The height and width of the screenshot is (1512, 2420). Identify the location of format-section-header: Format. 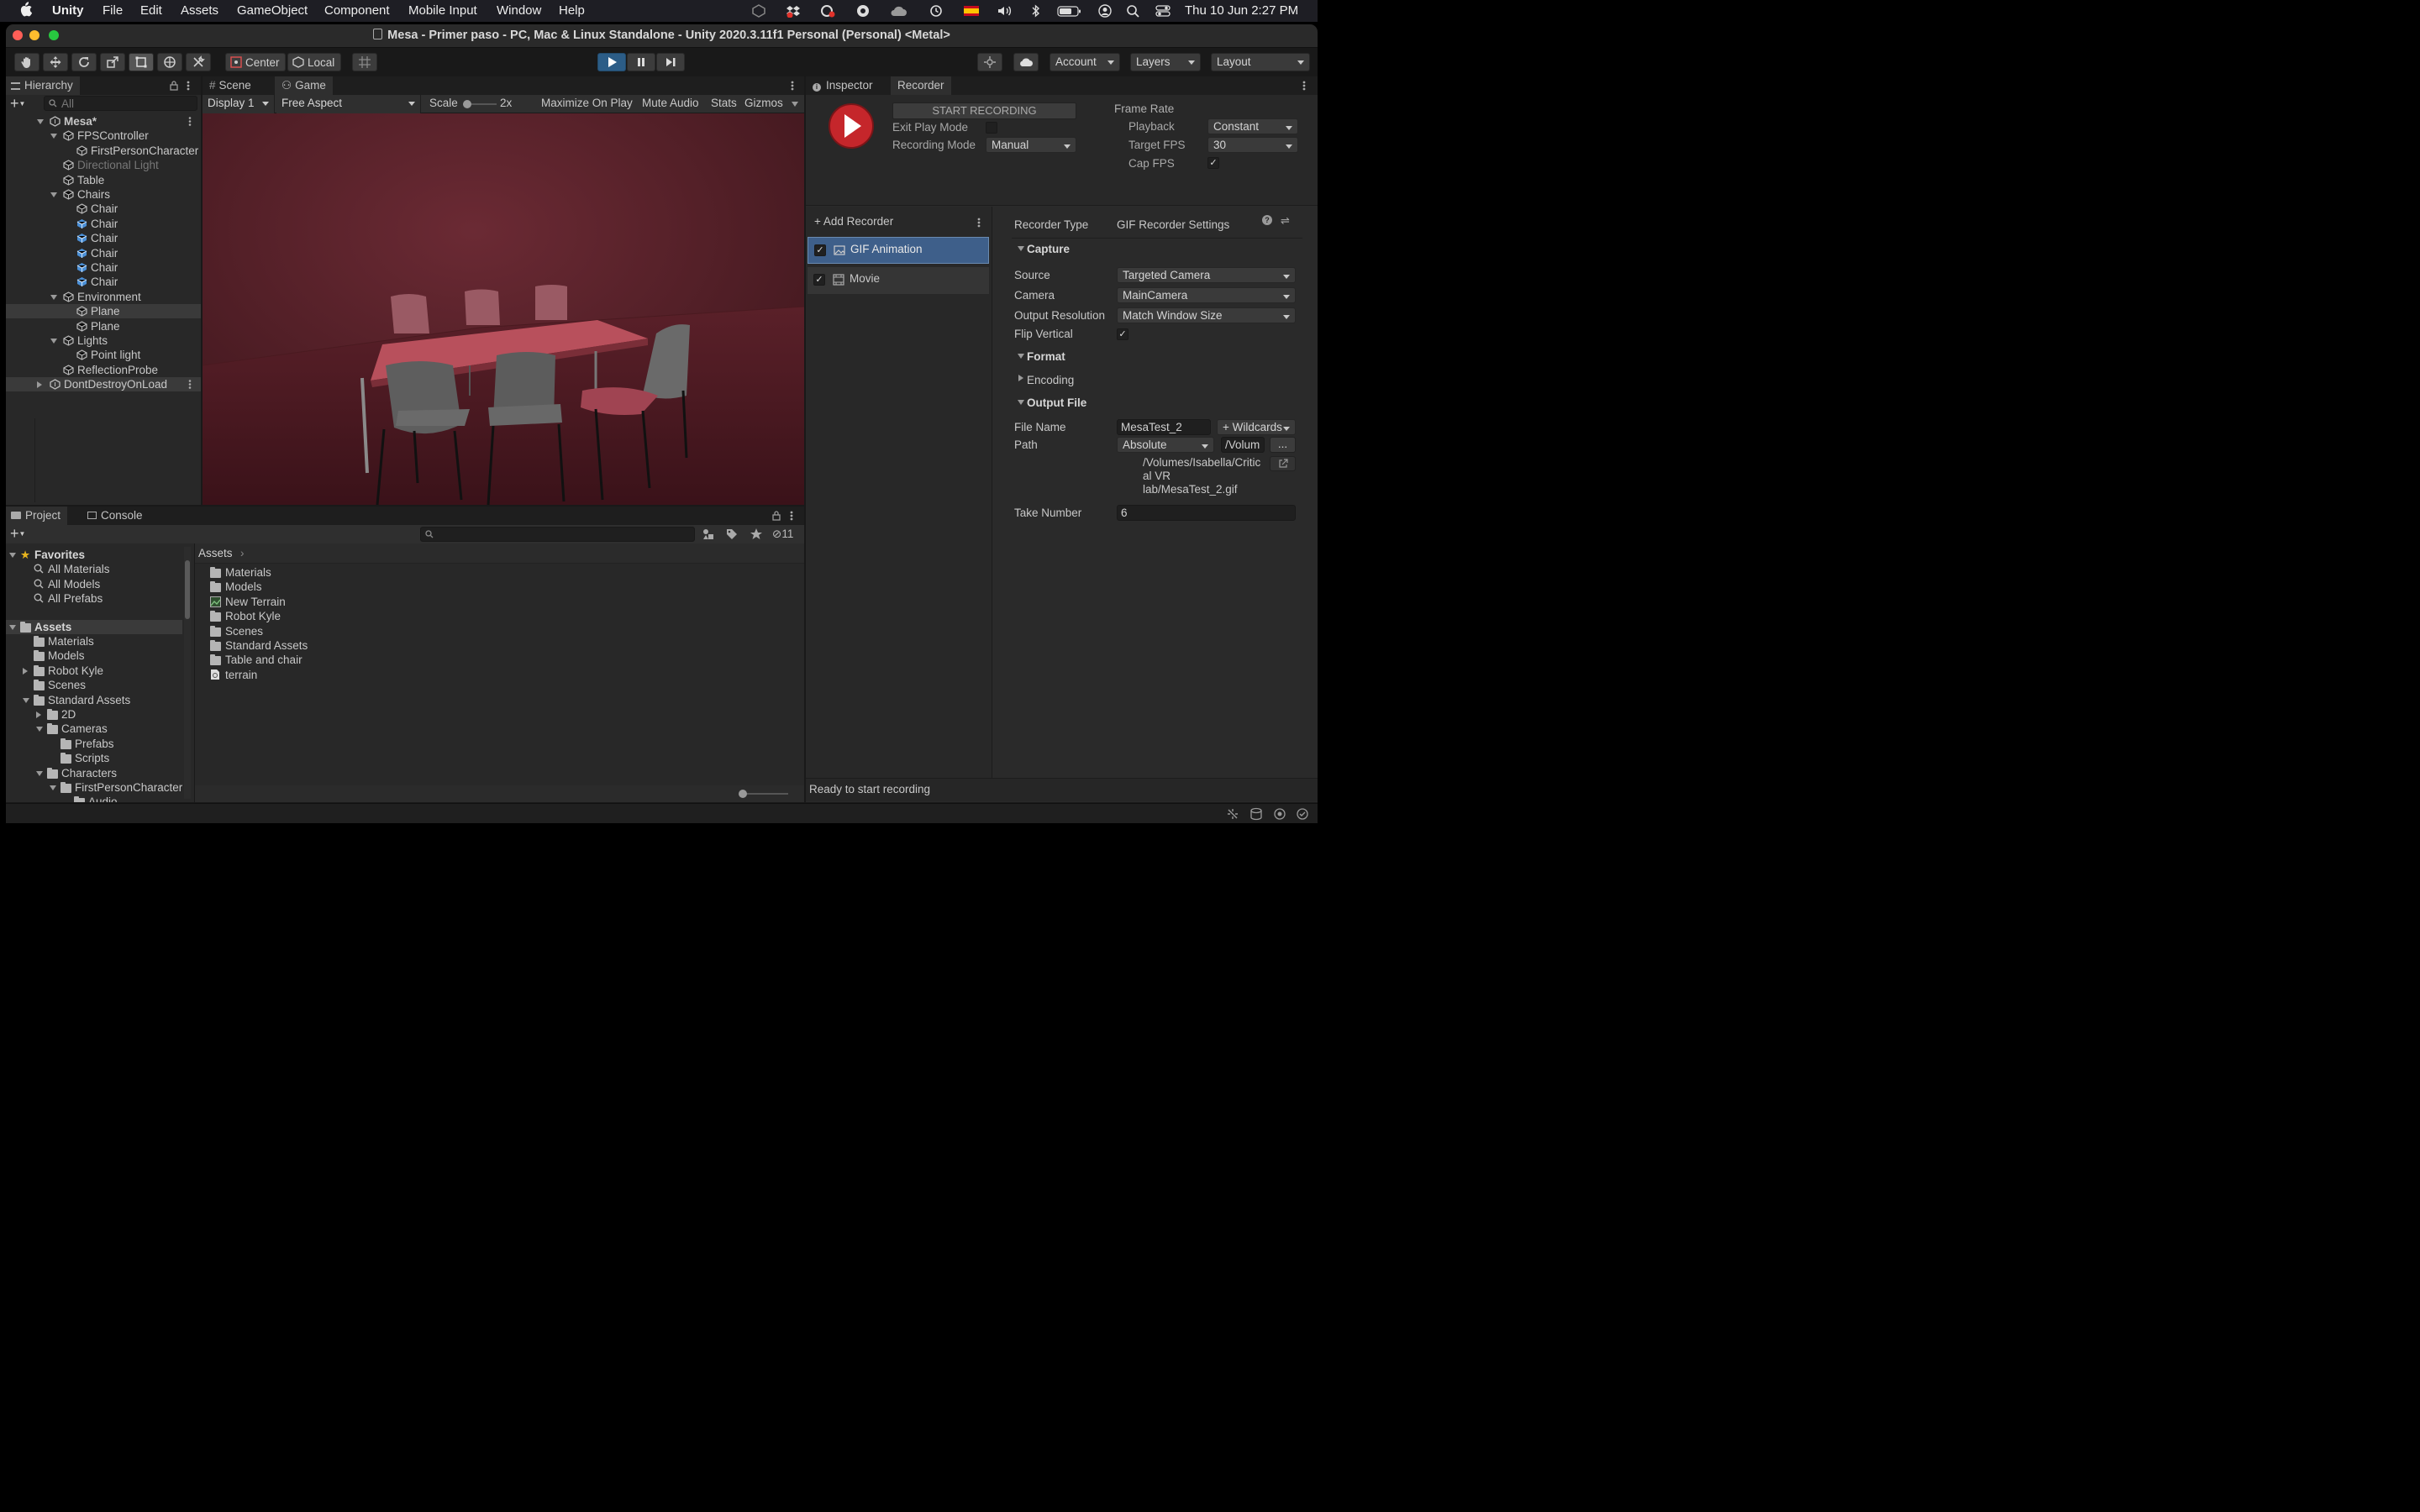
(1046, 356).